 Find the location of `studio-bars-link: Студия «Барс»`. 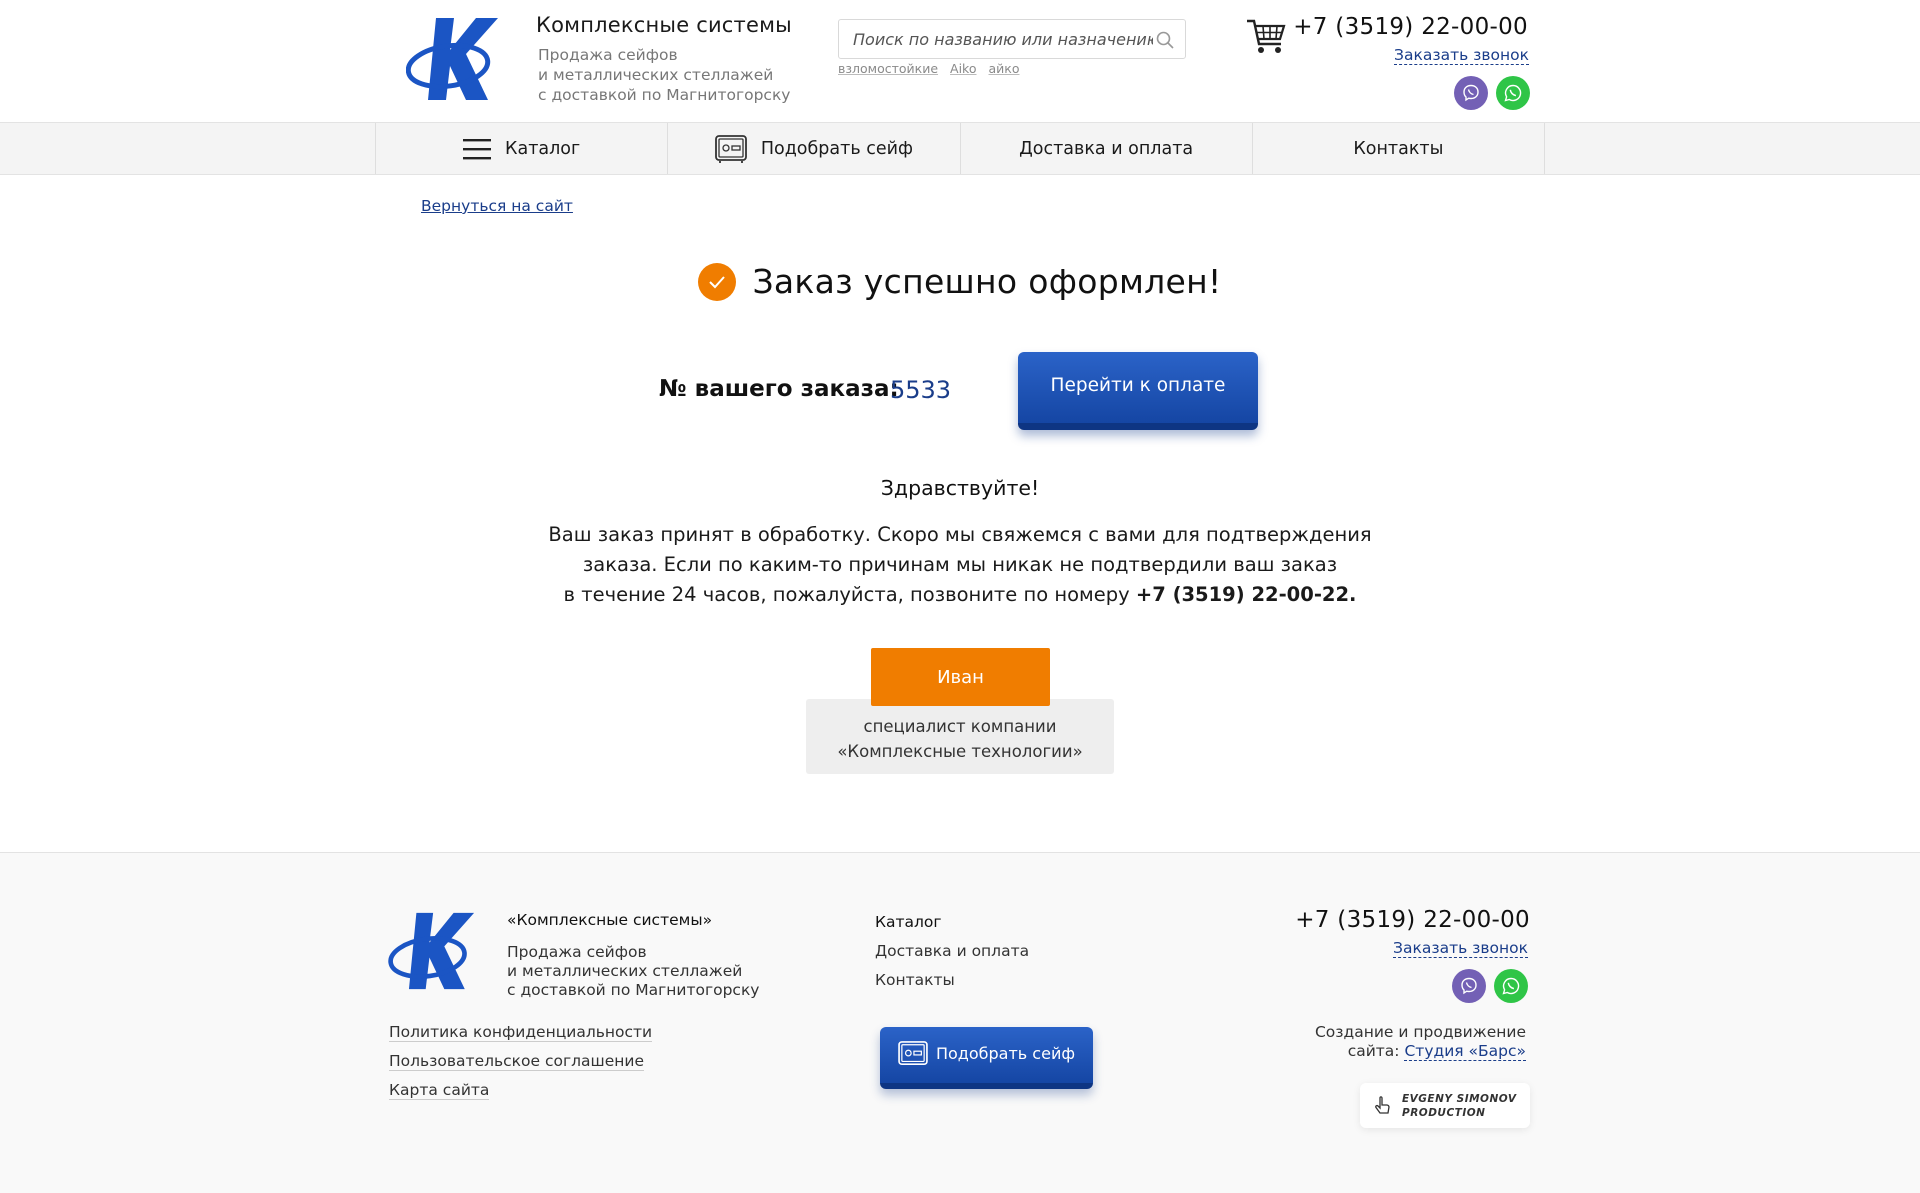

studio-bars-link: Студия «Барс» is located at coordinates (1465, 1051).